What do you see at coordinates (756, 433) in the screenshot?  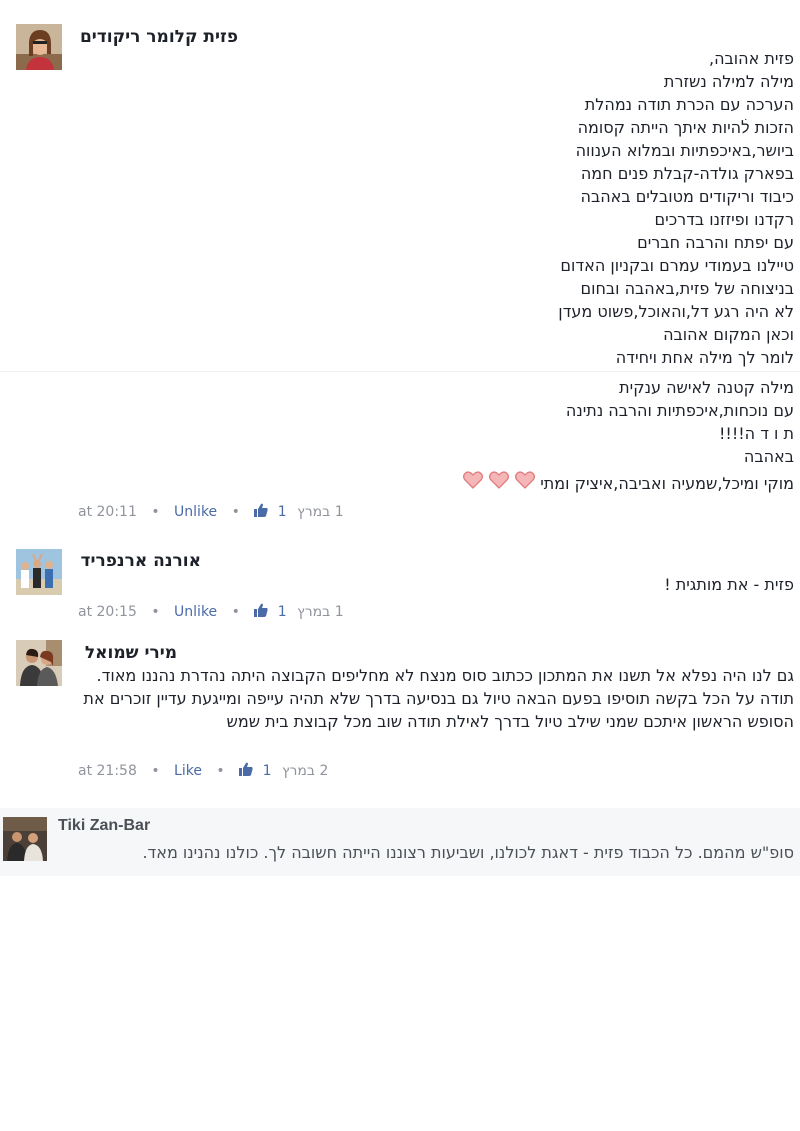 I see `comment-line: ת ו ד ה!!!!` at bounding box center [756, 433].